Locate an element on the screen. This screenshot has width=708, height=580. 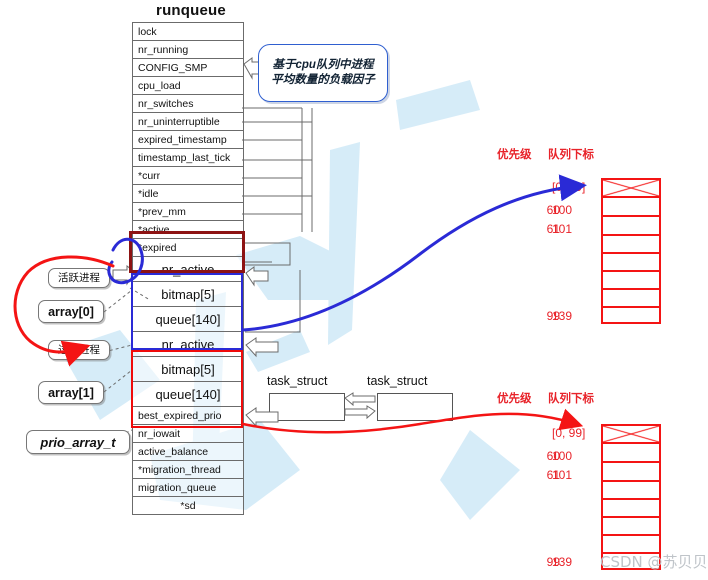
rq-field-expired-ptr: *expired is located at coordinates (188, 248).